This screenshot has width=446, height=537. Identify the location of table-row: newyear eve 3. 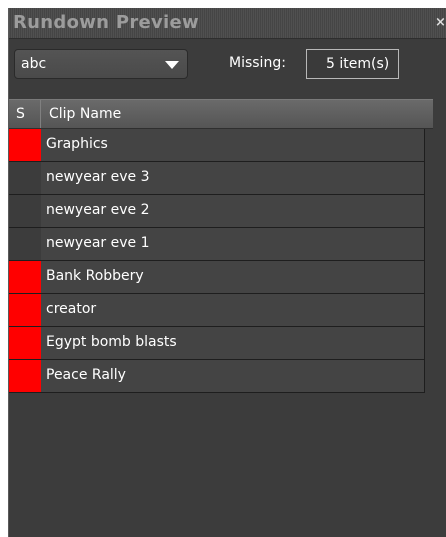
(217, 178).